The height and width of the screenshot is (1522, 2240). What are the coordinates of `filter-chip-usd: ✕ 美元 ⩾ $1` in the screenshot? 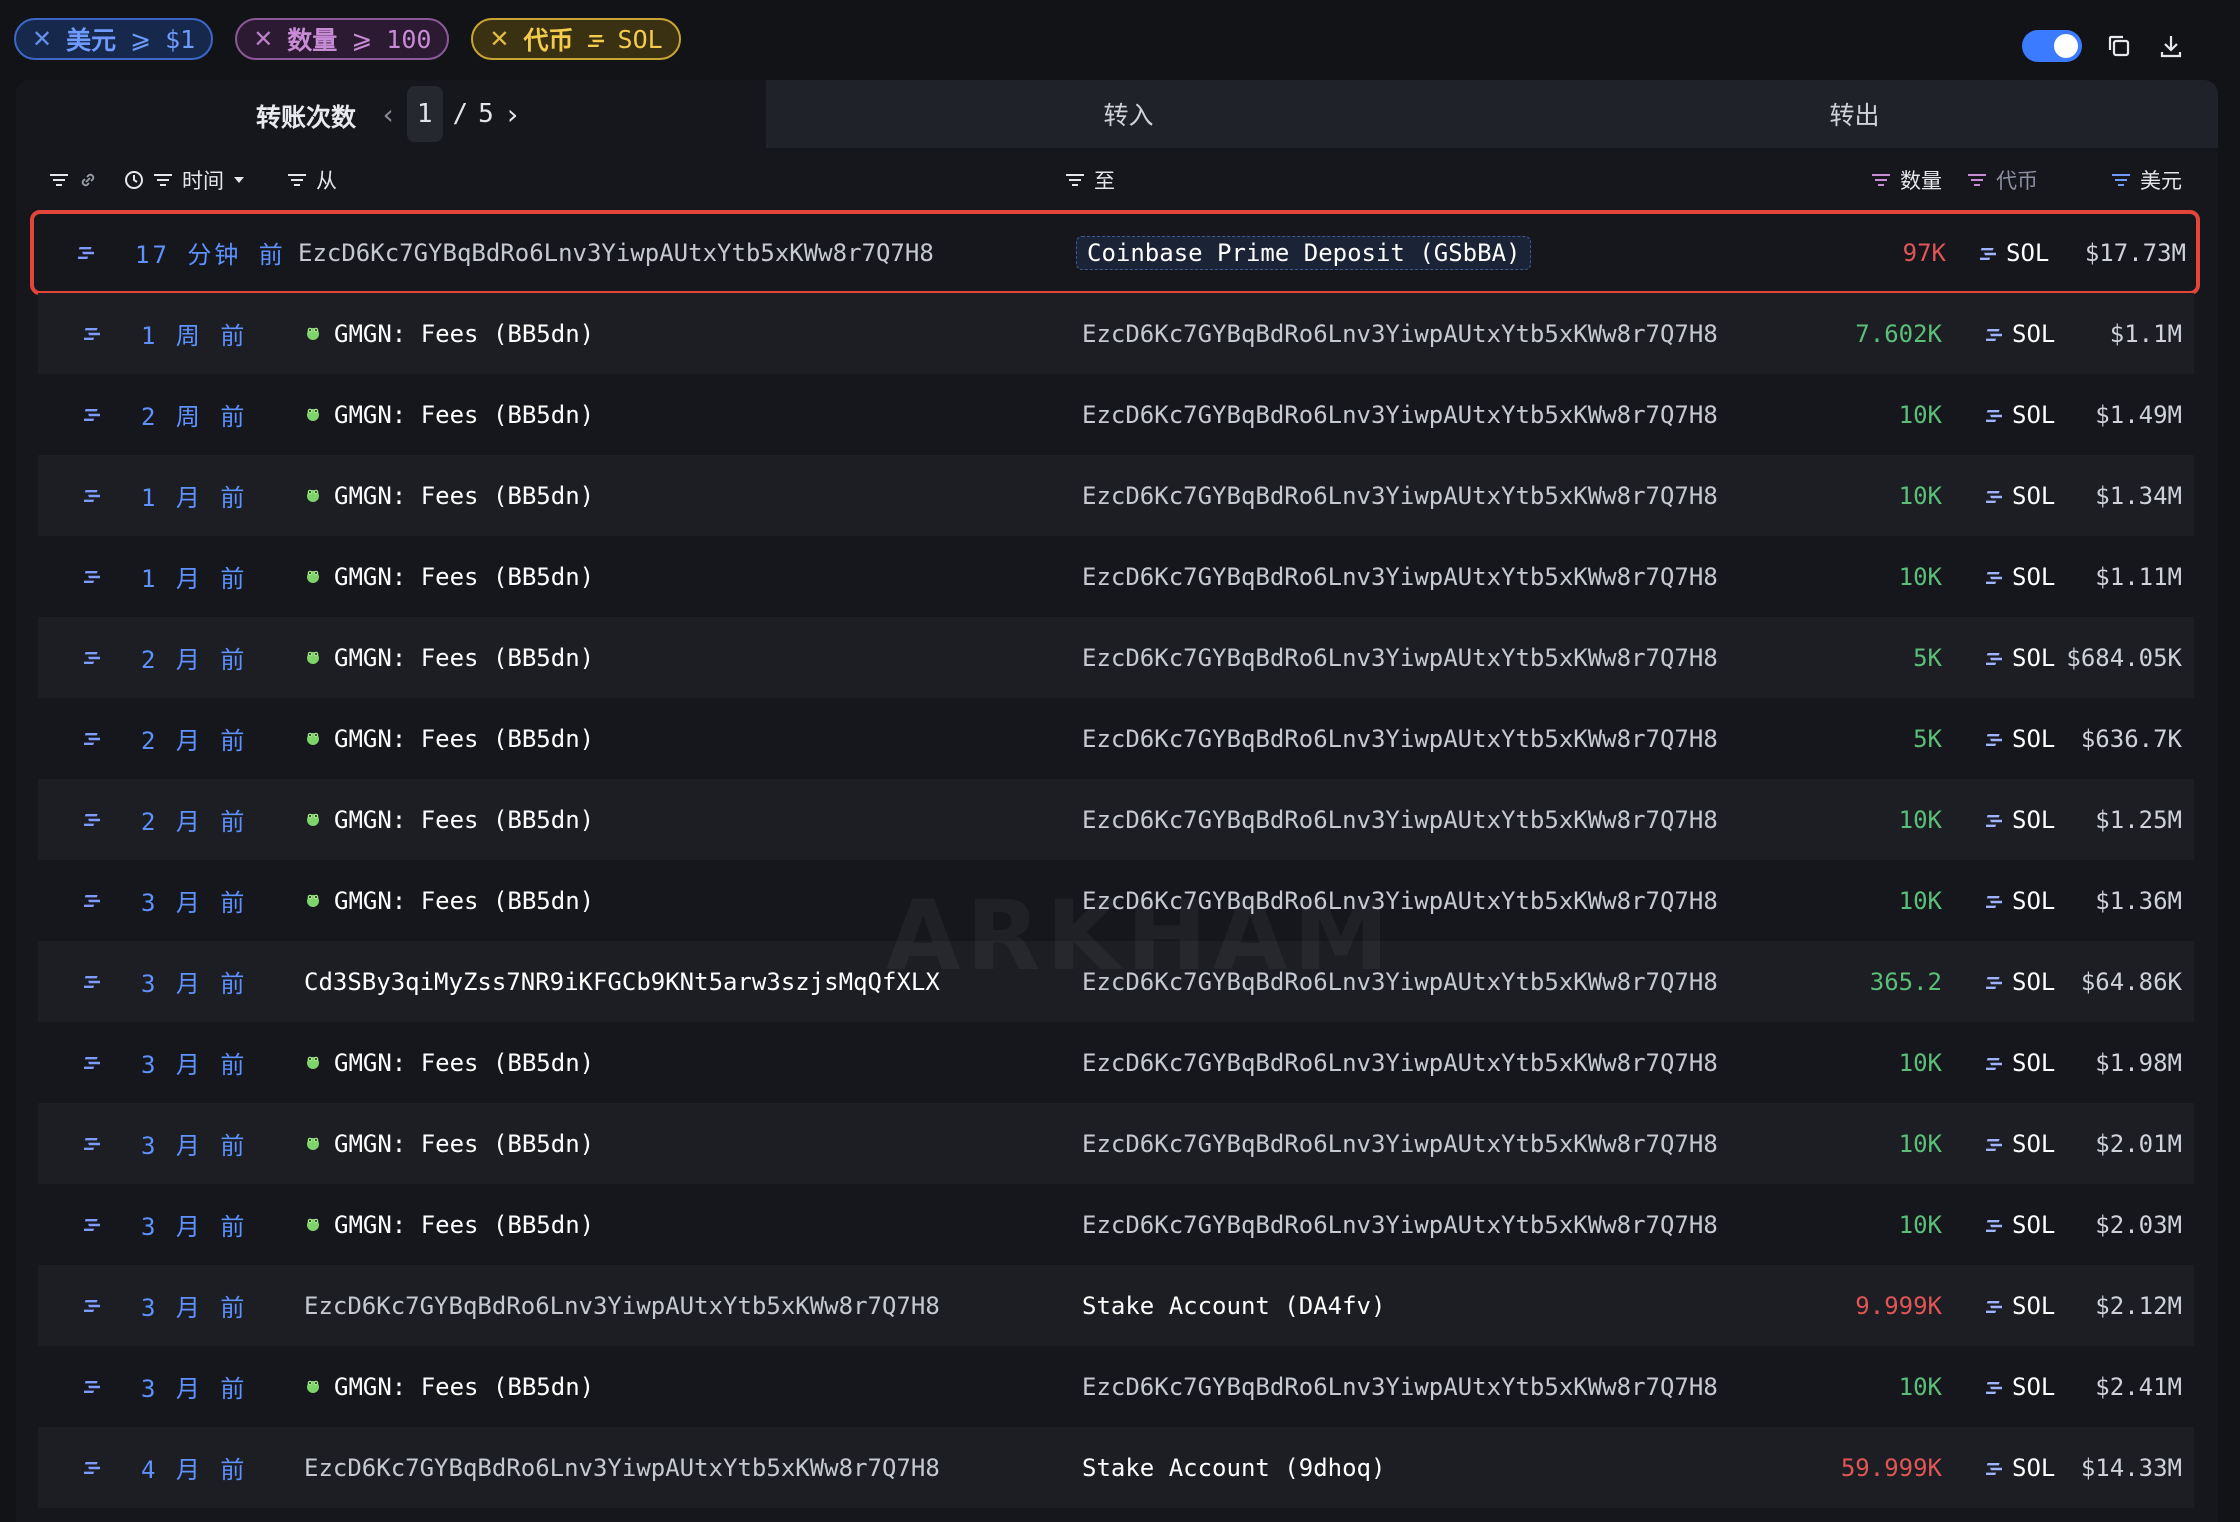 It's located at (114, 39).